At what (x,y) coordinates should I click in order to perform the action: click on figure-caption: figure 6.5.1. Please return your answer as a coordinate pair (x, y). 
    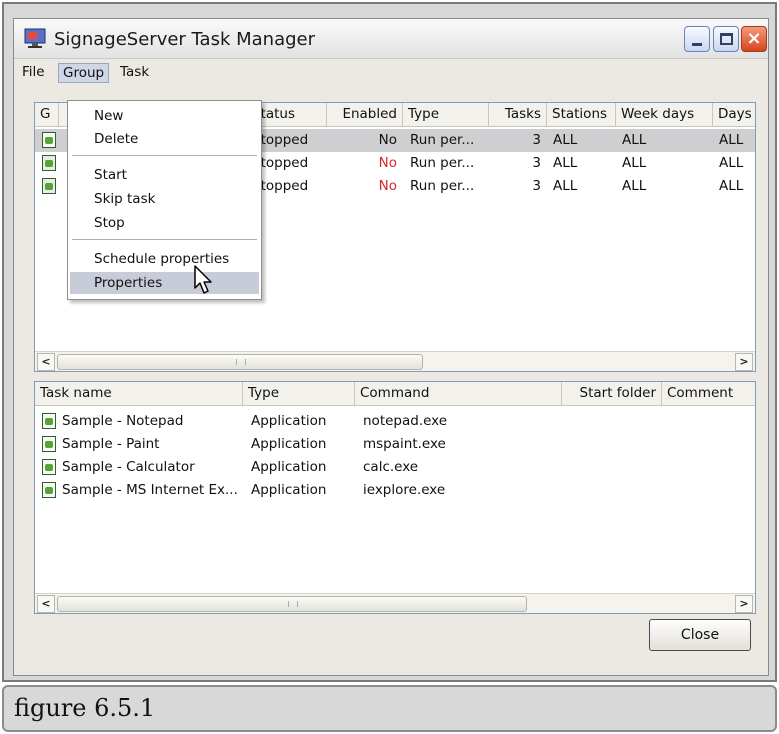
    Looking at the image, I should click on (85, 708).